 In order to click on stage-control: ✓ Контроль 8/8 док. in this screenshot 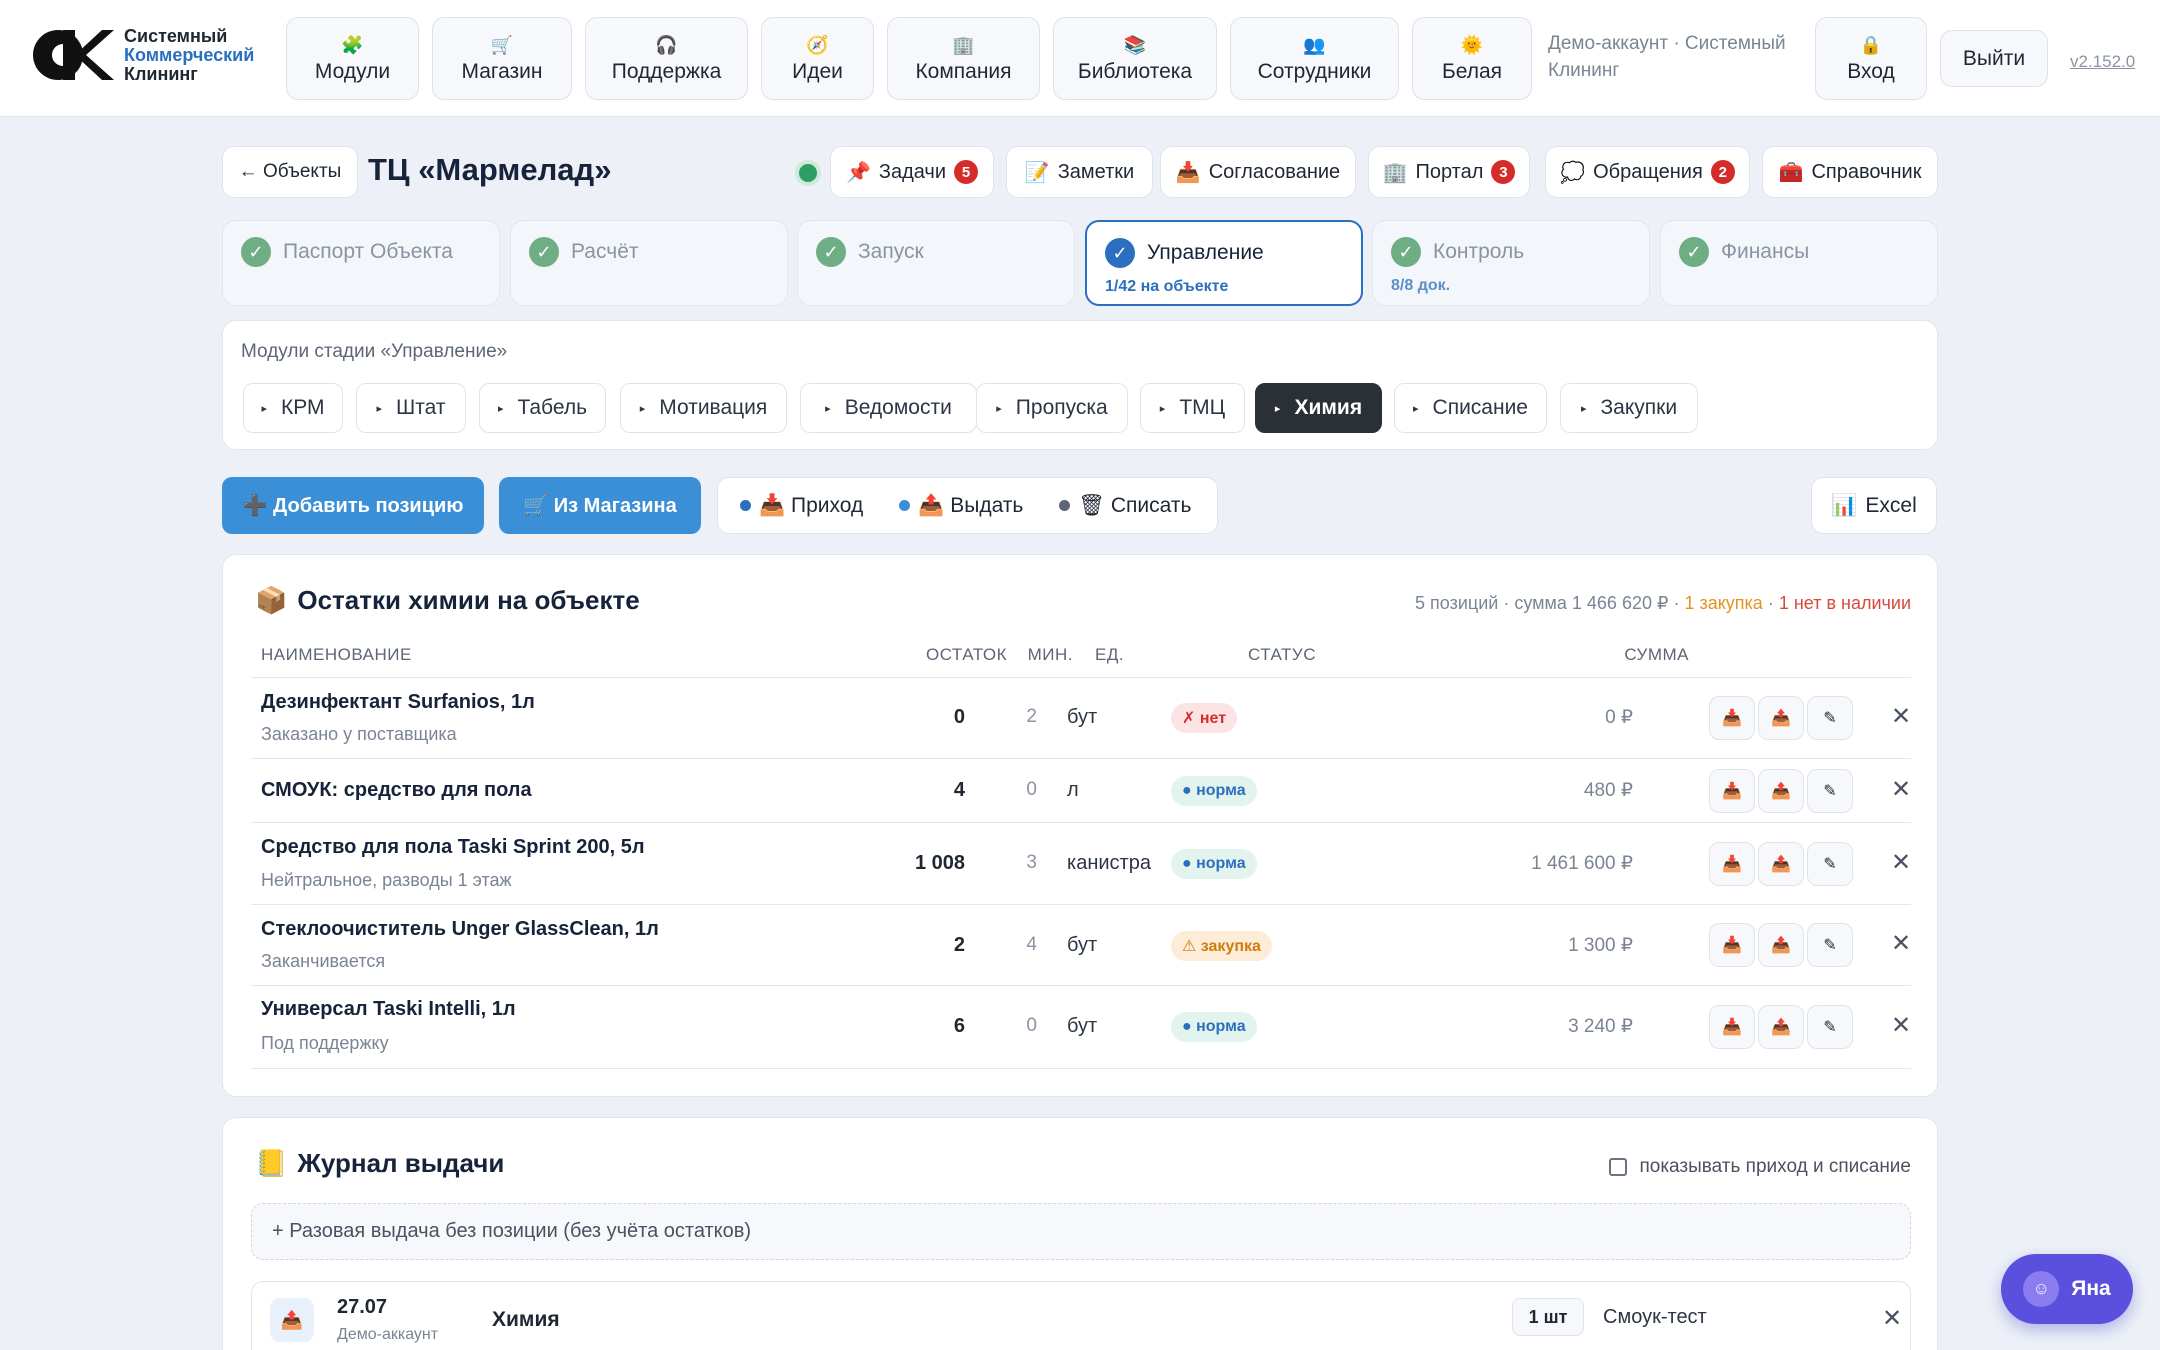, I will do `click(1511, 263)`.